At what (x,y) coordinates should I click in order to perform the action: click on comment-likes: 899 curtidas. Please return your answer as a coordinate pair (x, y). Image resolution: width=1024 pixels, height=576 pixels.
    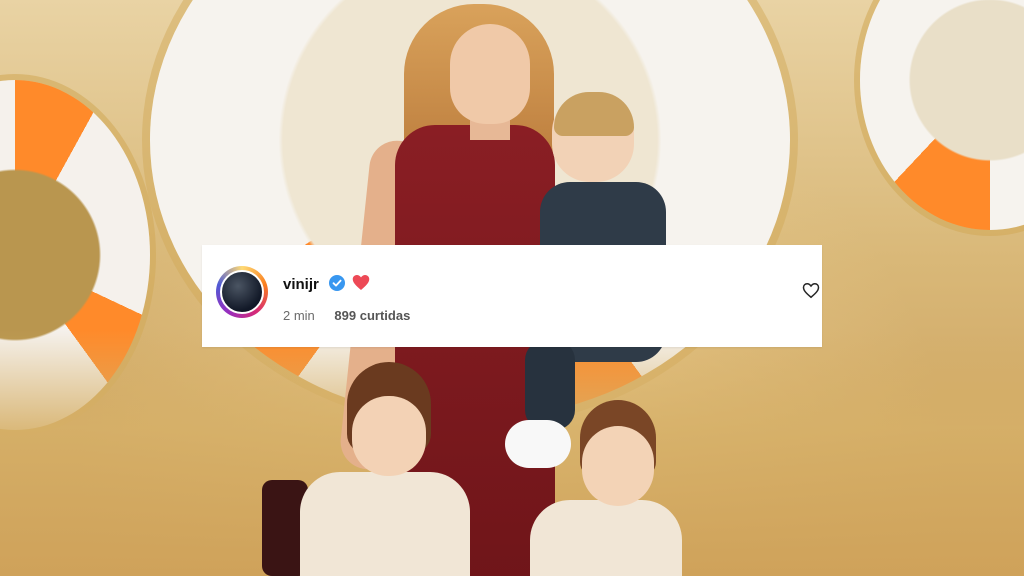
    Looking at the image, I should click on (372, 315).